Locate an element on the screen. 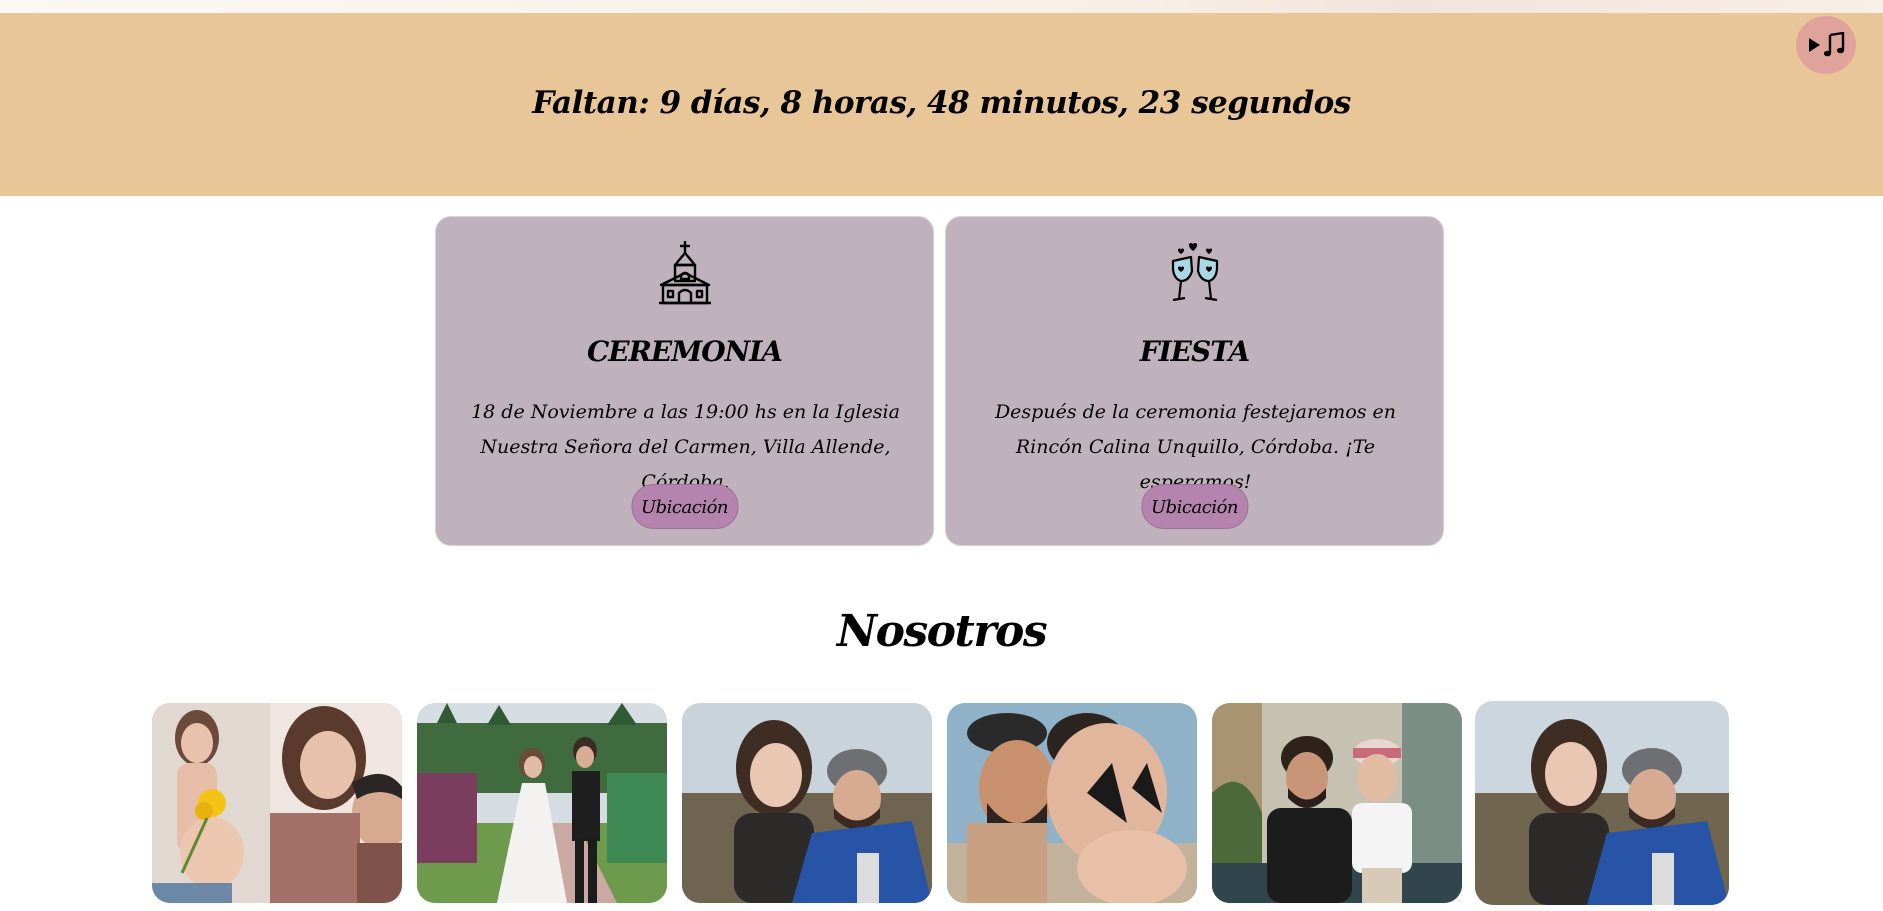  ceremony-title: CEREMONIA is located at coordinates (684, 351).